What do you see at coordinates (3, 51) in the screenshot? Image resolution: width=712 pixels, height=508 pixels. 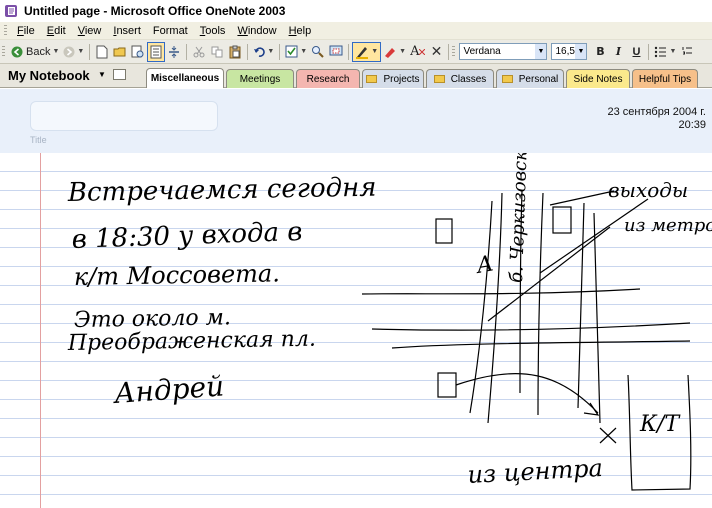 I see `toolbar-grip` at bounding box center [3, 51].